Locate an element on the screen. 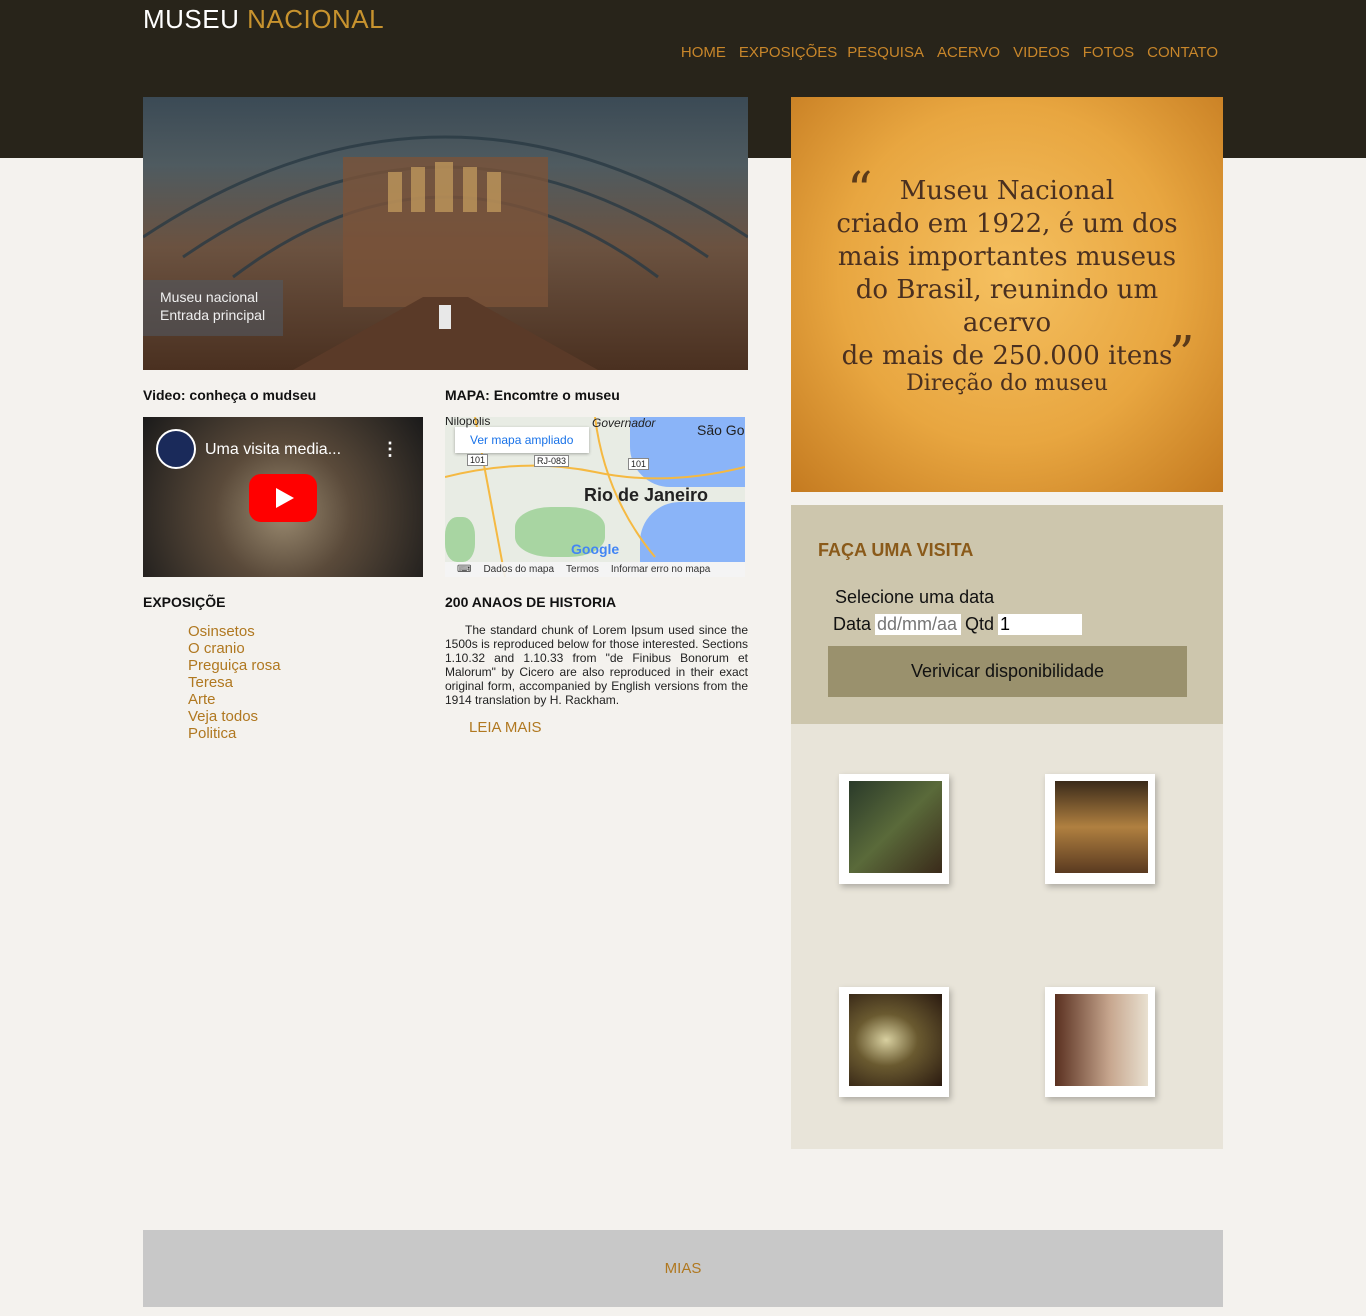 The width and height of the screenshot is (1366, 1316). logo-word-nacional: NACIONAL is located at coordinates (316, 19).